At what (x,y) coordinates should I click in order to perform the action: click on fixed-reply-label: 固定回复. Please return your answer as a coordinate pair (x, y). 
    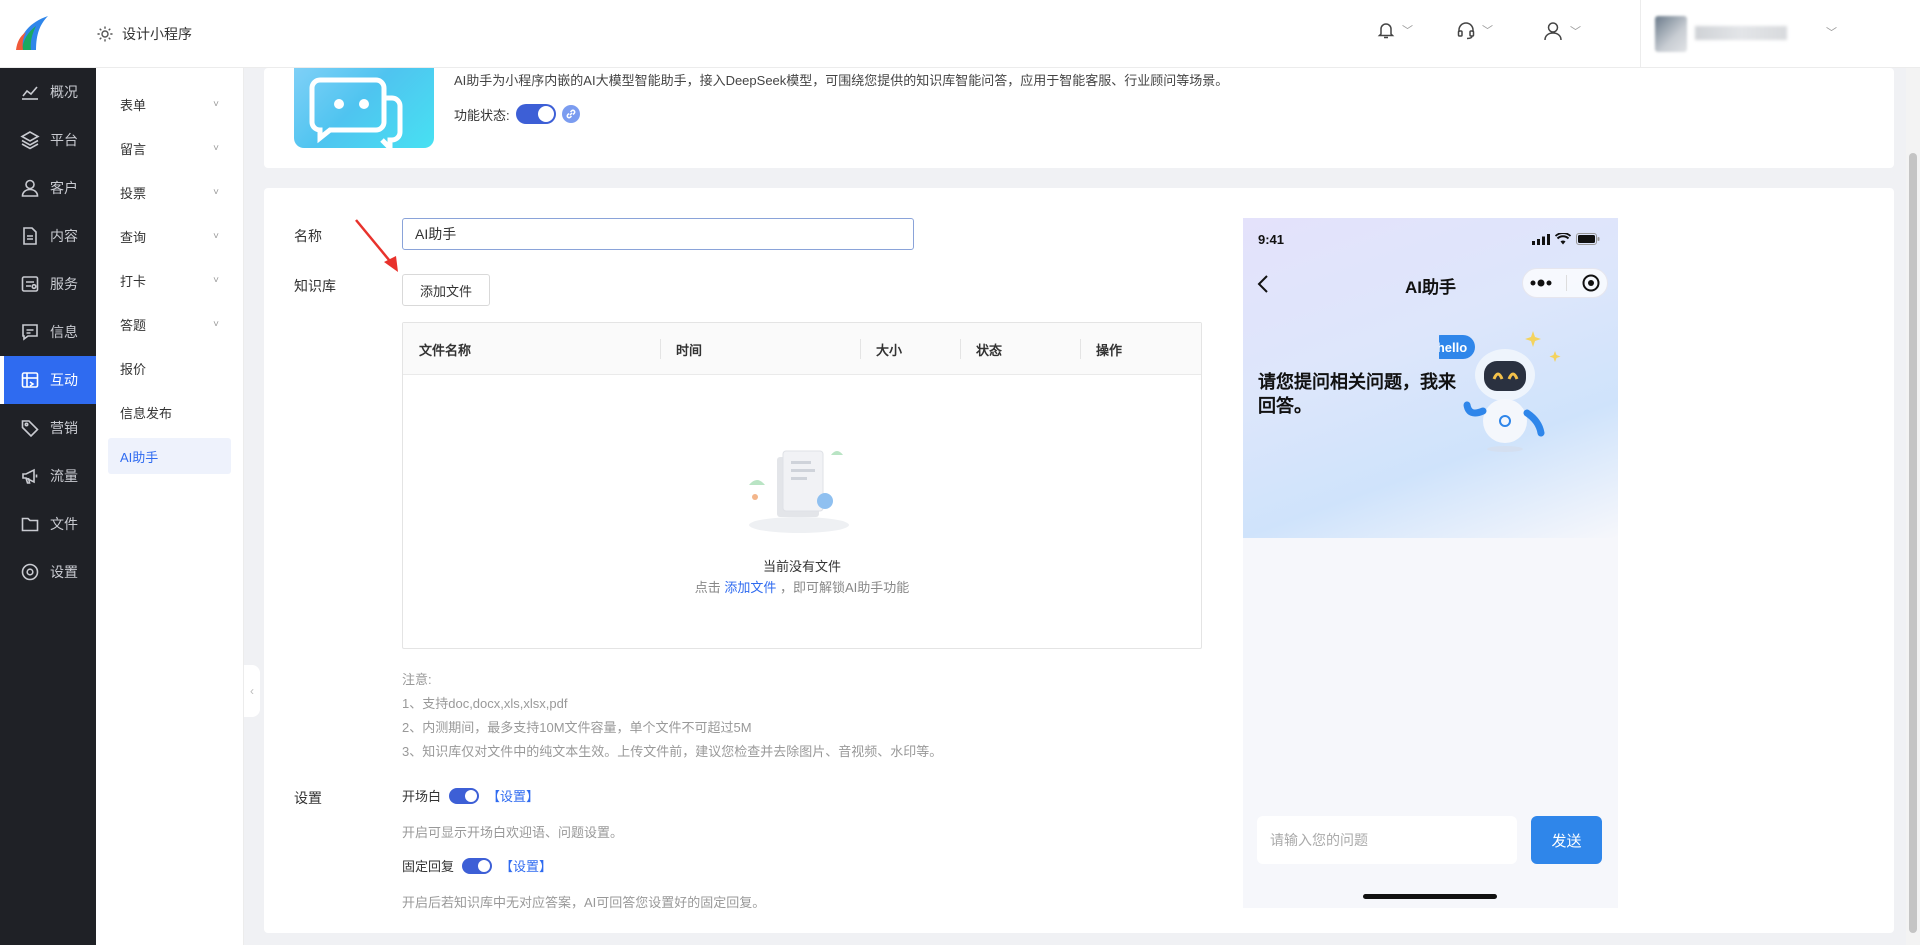
    Looking at the image, I should click on (428, 866).